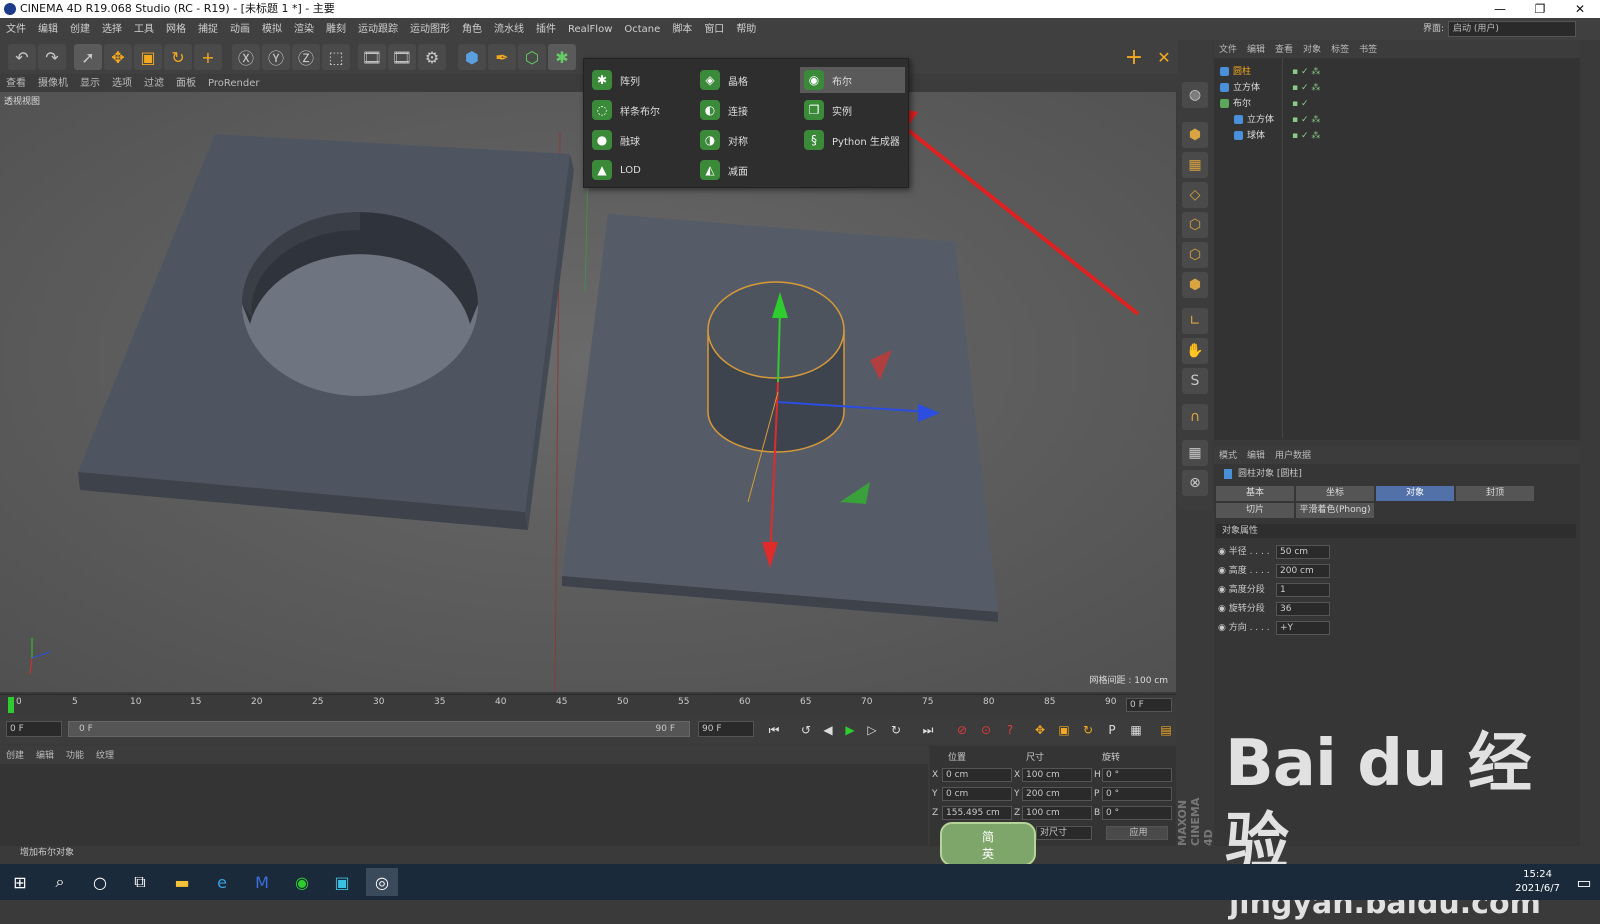 This screenshot has height=924, width=1600. I want to click on tab-object: 对象, so click(1415, 493).